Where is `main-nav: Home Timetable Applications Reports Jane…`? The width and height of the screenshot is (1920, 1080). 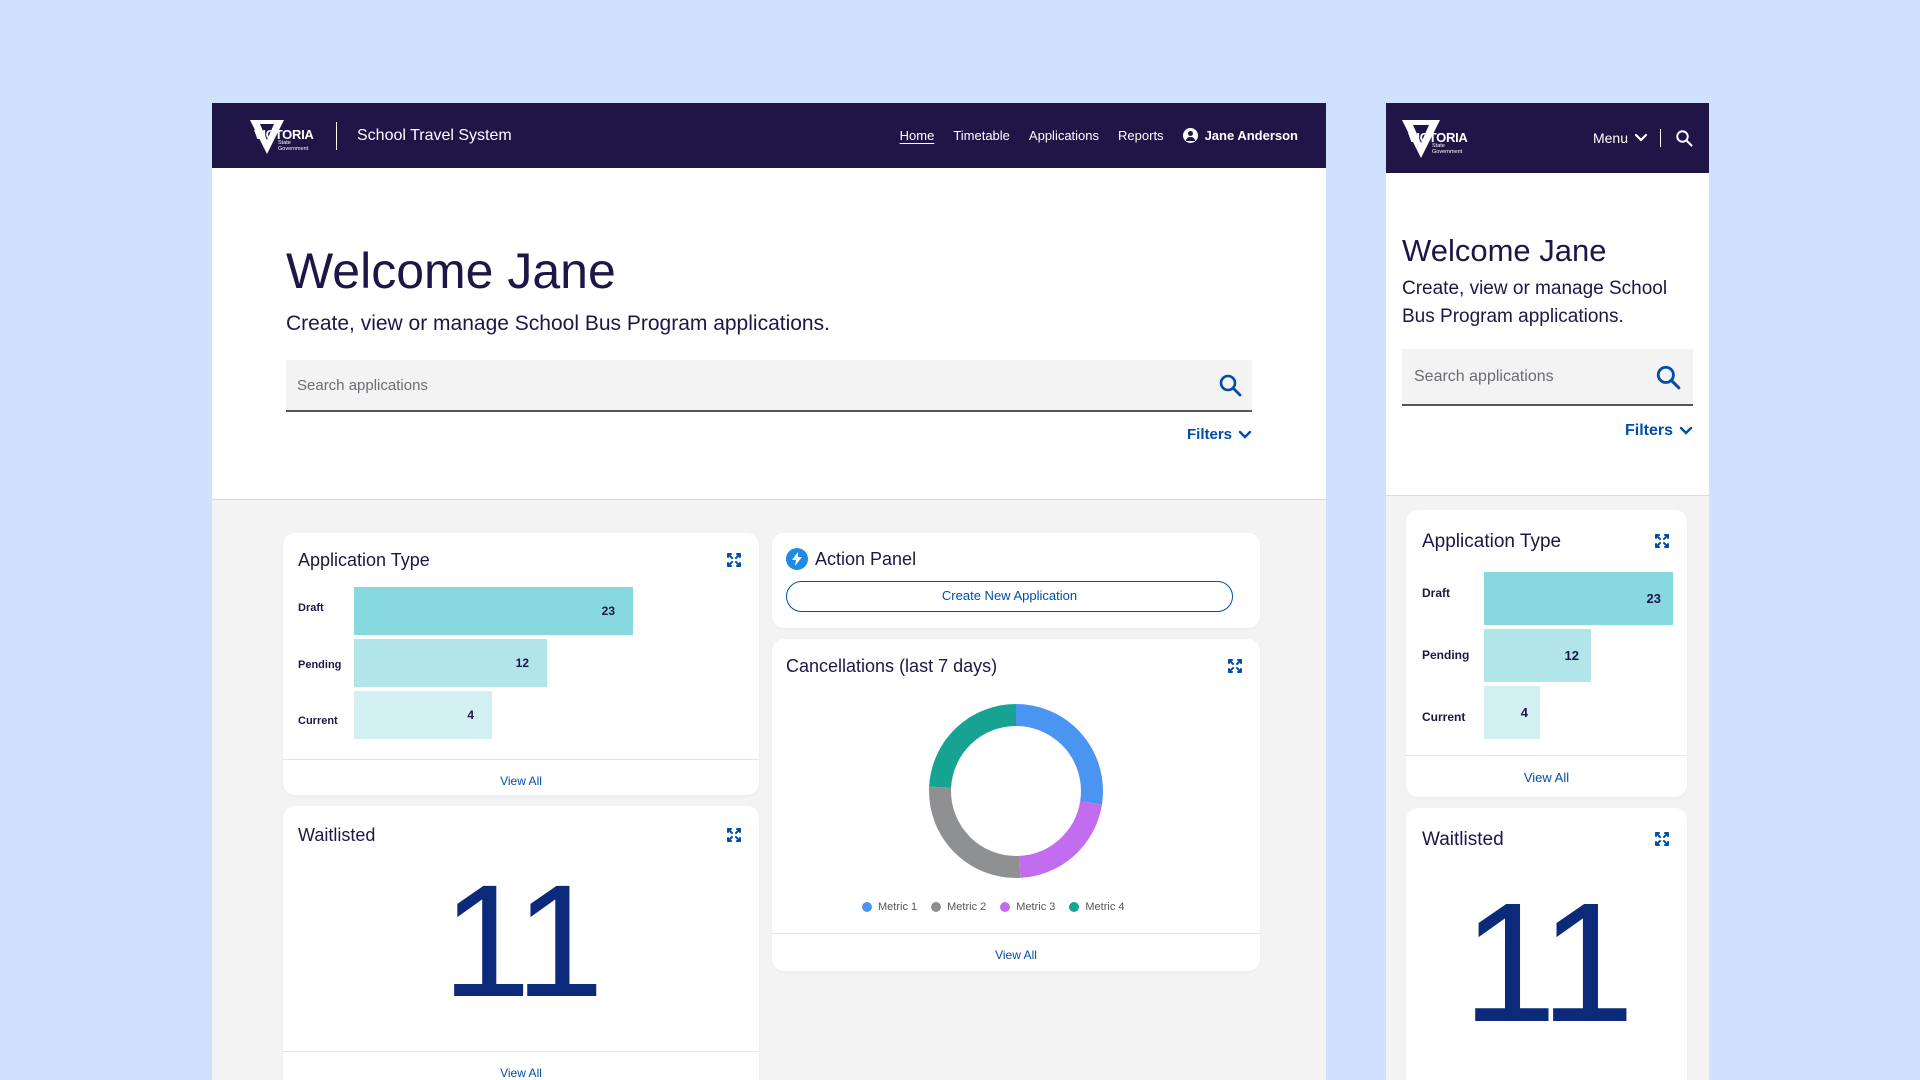
main-nav: Home Timetable Applications Reports Jane… is located at coordinates (1099, 135).